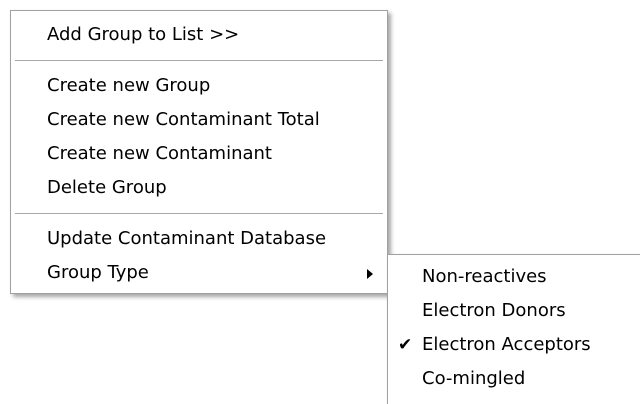 This screenshot has height=404, width=640. What do you see at coordinates (98, 272) in the screenshot?
I see `menu-item-label: Group Type` at bounding box center [98, 272].